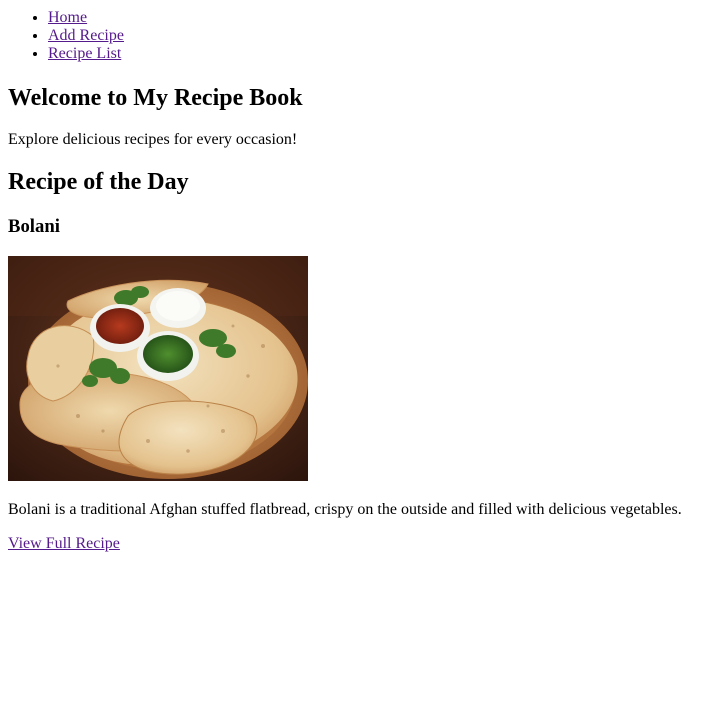 This screenshot has width=721, height=716. I want to click on main-nav: Home Add Recipe Recipe List, so click(360, 36).